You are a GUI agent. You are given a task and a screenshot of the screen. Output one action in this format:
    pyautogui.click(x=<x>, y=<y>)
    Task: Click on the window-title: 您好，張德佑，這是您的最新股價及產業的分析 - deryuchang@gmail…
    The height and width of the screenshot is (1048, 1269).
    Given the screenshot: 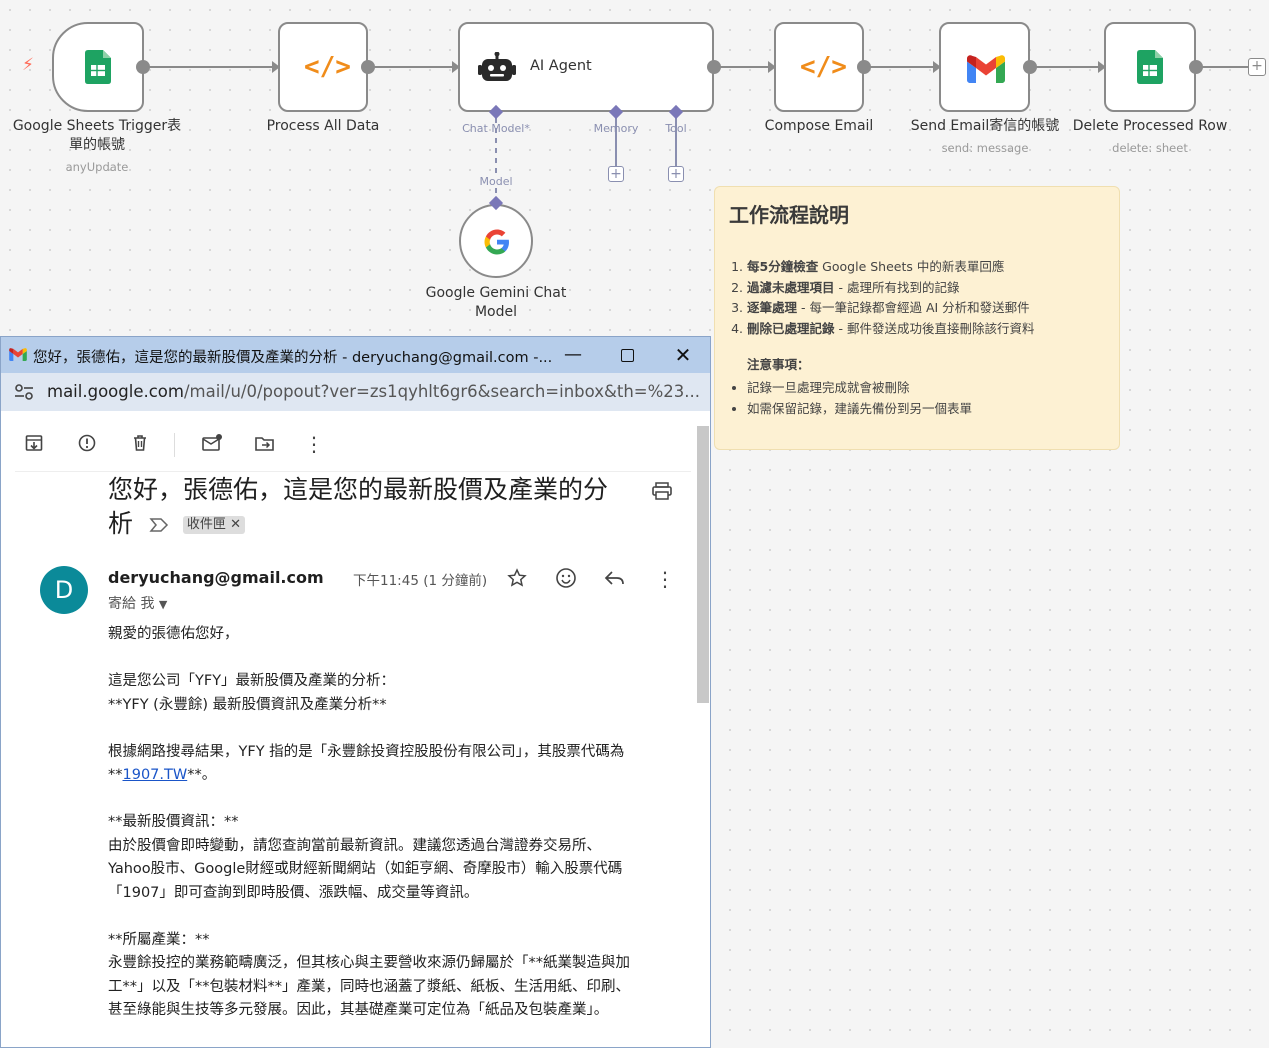 What is the action you would take?
    pyautogui.click(x=293, y=358)
    